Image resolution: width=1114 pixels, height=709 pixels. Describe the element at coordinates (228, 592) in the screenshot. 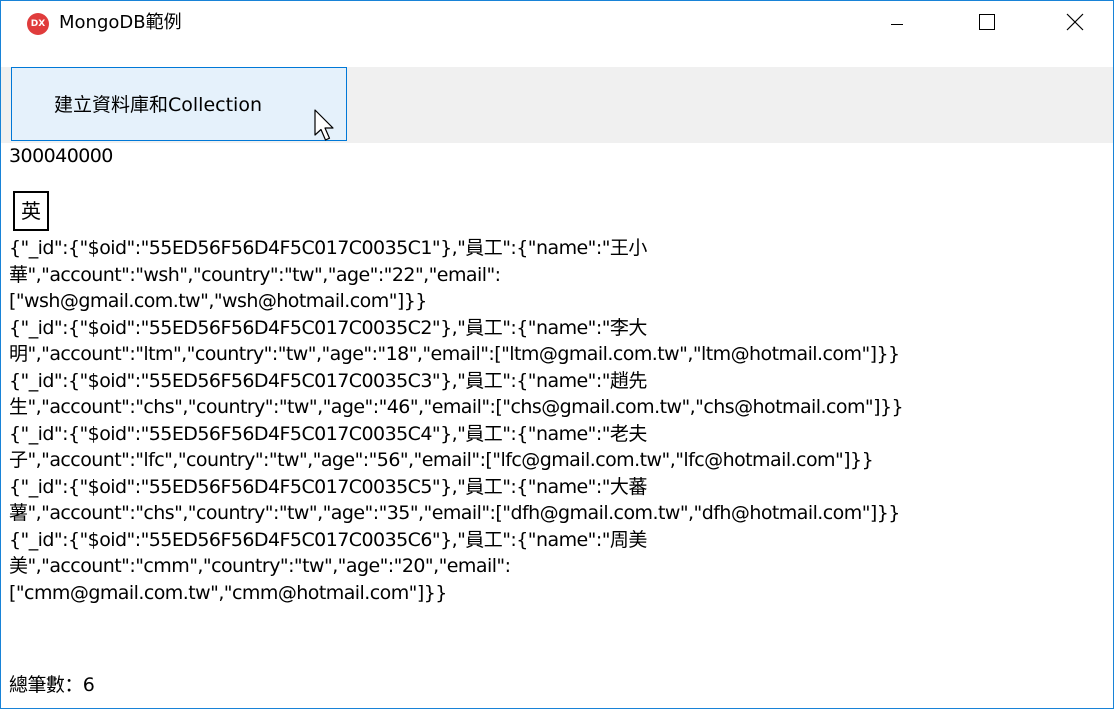

I see `record-line: ["cmm@gmail.com.tw","cmm@hotmail.com"]}}` at that location.